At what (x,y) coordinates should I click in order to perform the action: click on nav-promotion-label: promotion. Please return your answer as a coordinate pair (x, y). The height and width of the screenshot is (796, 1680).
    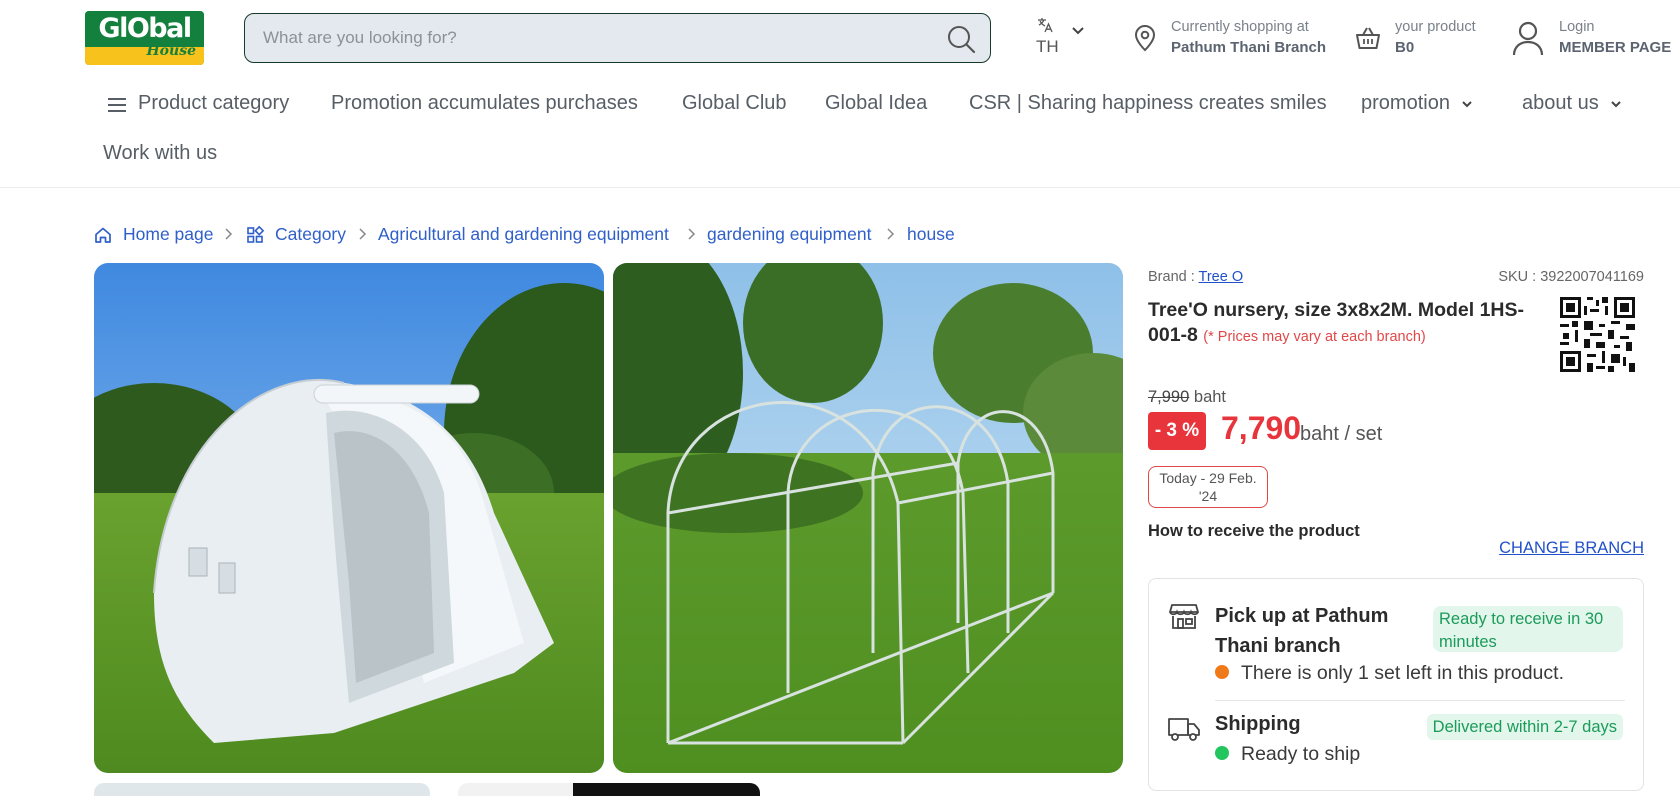
    Looking at the image, I should click on (1405, 103).